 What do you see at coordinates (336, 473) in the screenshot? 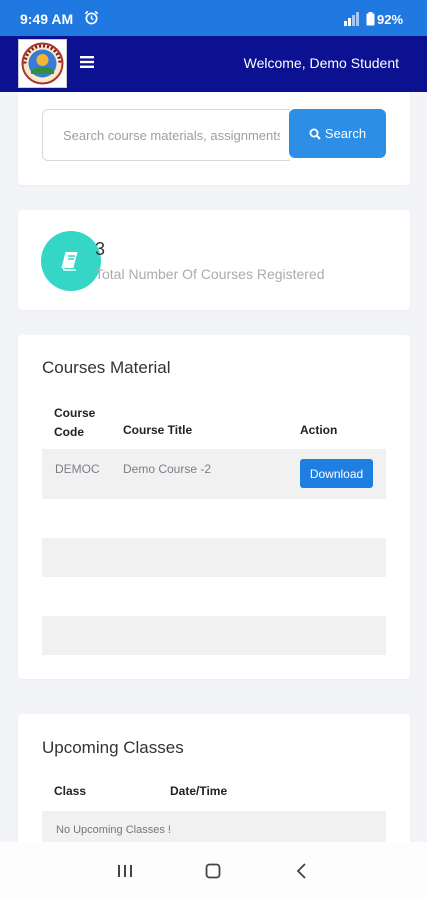
I see `download-button: Download` at bounding box center [336, 473].